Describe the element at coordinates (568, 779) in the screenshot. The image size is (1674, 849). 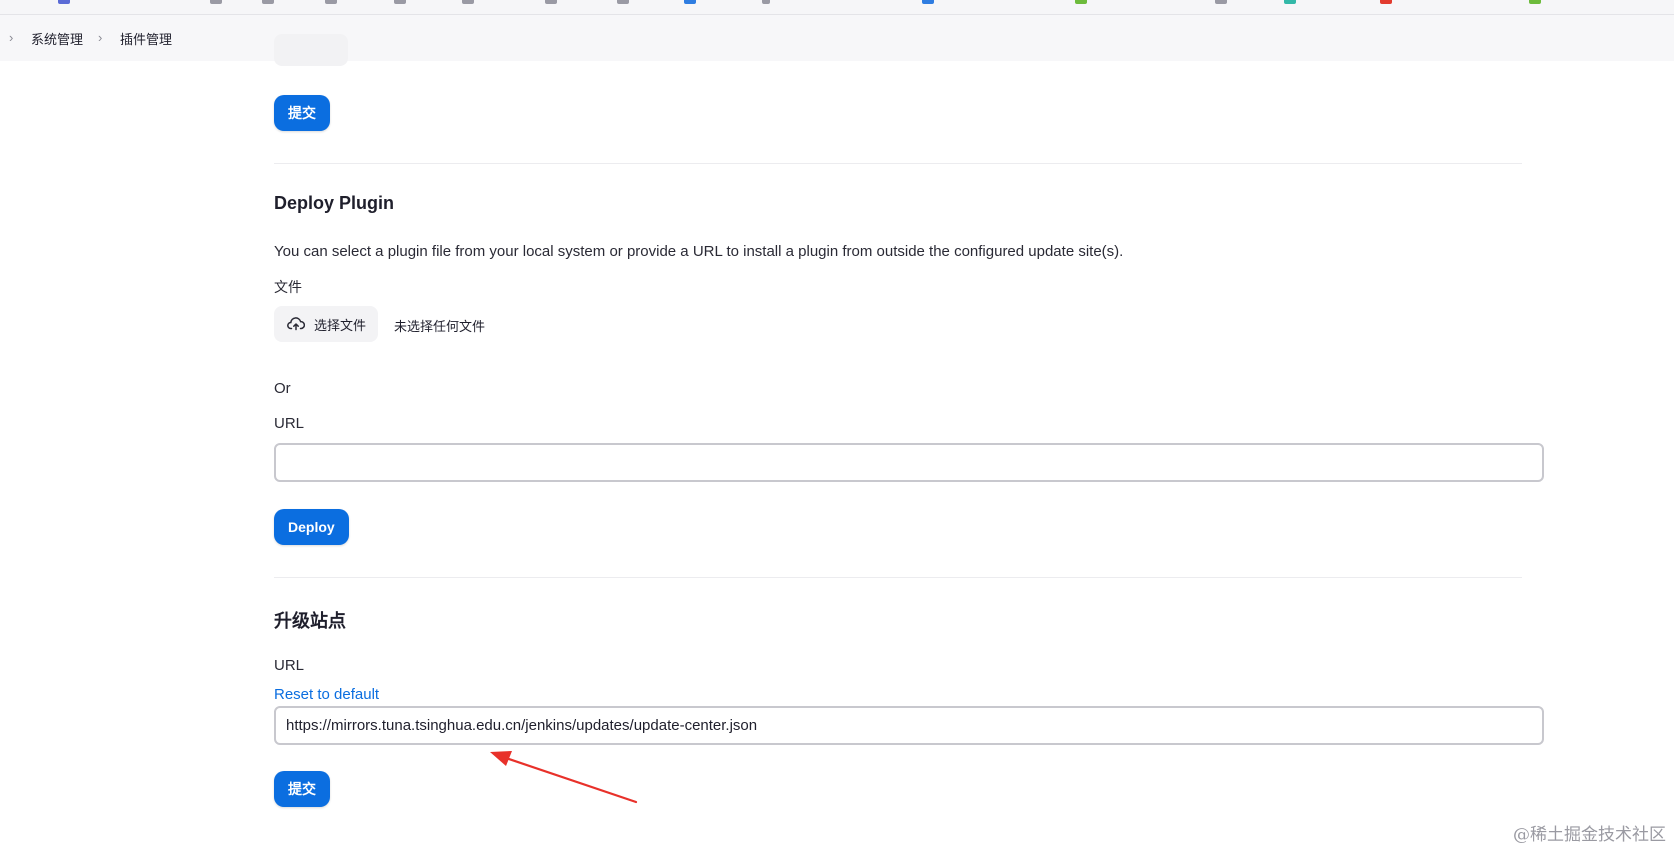
I see `arrow-shaft` at that location.